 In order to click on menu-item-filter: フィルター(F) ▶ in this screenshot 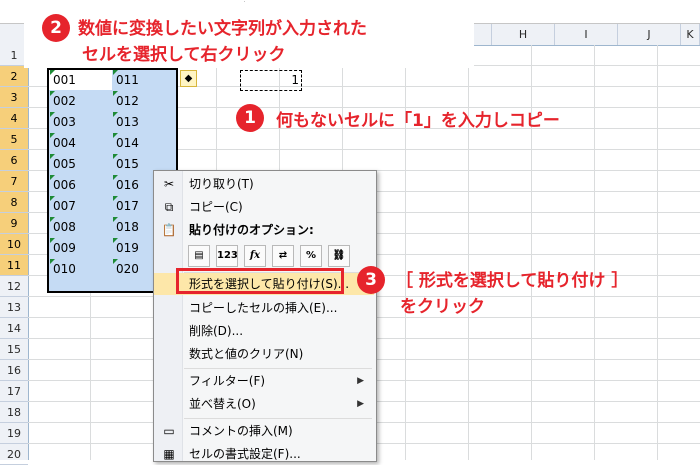, I will do `click(264, 381)`.